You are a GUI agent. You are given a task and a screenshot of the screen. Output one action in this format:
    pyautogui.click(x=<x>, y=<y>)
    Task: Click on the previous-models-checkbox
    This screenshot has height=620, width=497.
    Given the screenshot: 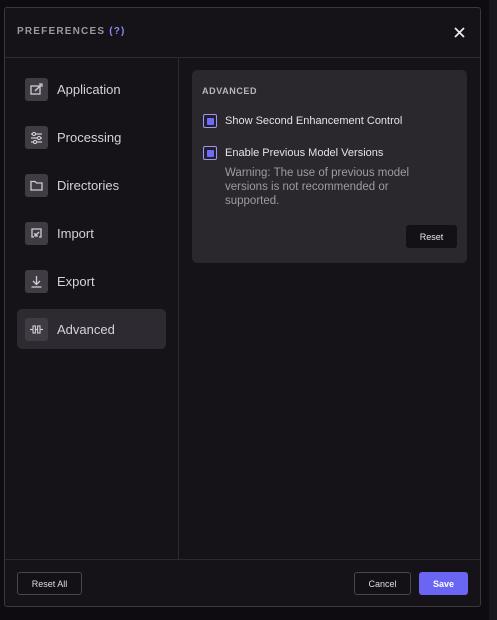 What is the action you would take?
    pyautogui.click(x=210, y=153)
    